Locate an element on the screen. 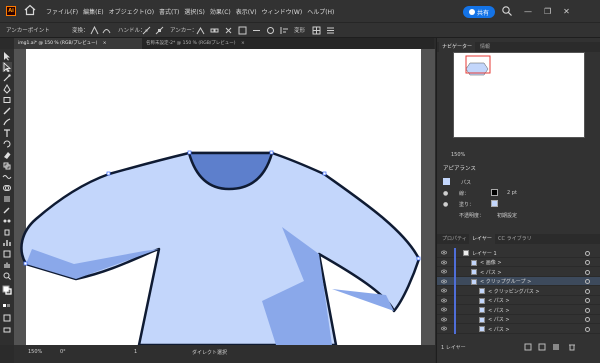 The image size is (600, 363). maximize-button: ❐ is located at coordinates (547, 11).